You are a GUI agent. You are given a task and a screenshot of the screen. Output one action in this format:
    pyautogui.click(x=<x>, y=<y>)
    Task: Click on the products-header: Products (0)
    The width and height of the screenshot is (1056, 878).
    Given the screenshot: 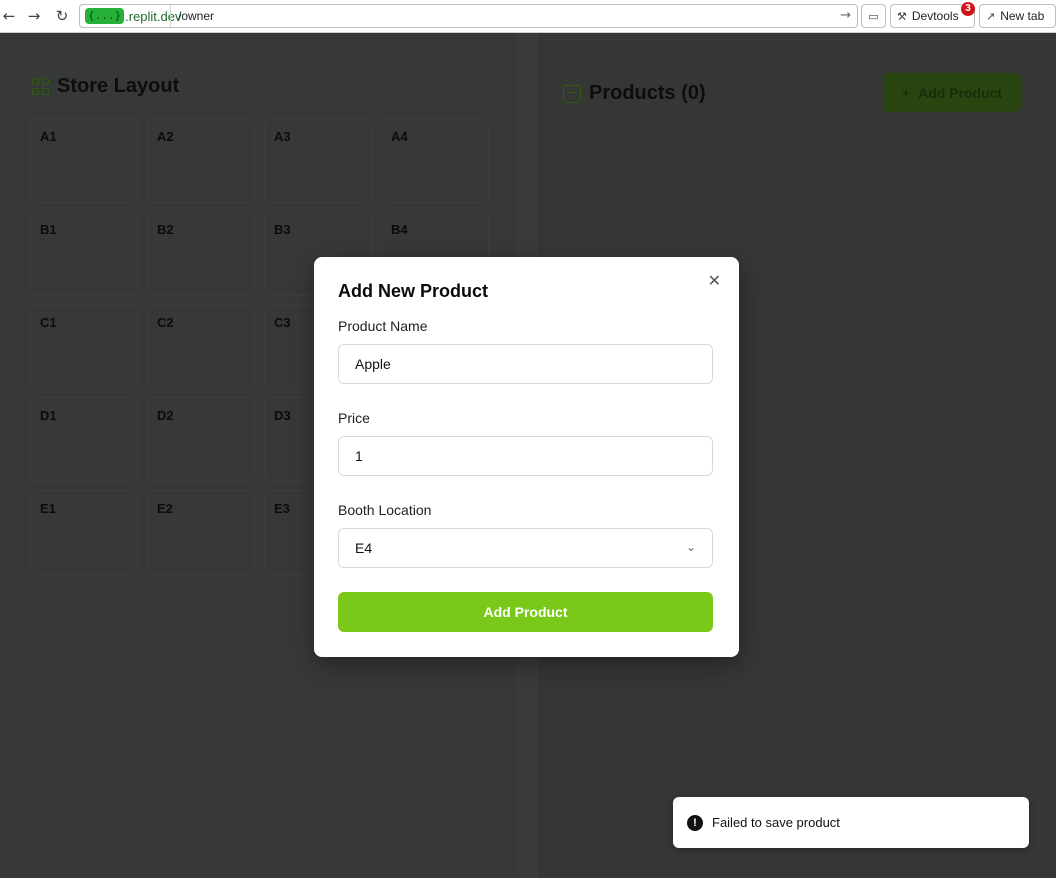 What is the action you would take?
    pyautogui.click(x=634, y=93)
    